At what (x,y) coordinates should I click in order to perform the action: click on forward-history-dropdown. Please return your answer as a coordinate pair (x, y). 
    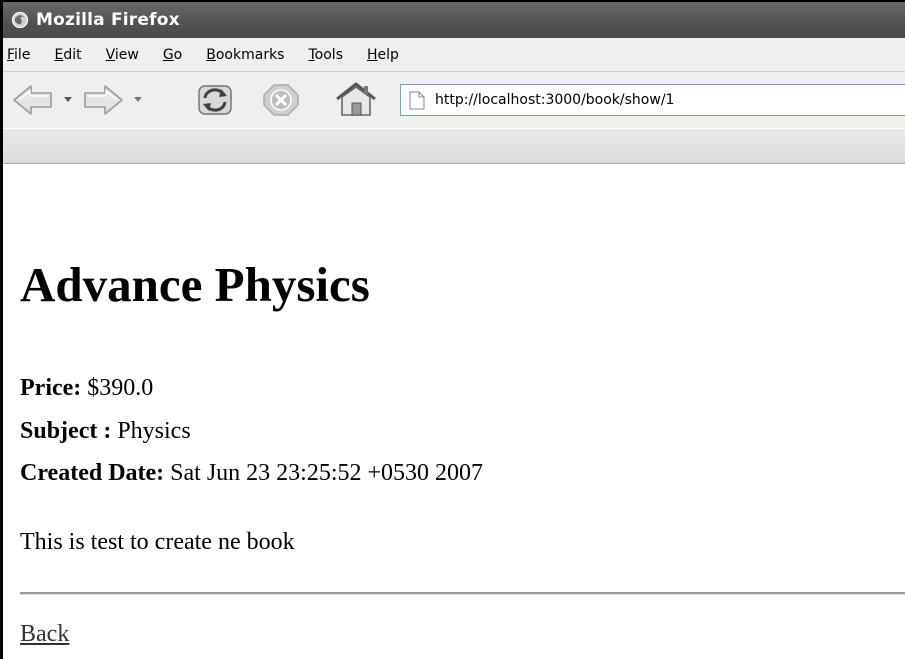
    Looking at the image, I should click on (138, 100).